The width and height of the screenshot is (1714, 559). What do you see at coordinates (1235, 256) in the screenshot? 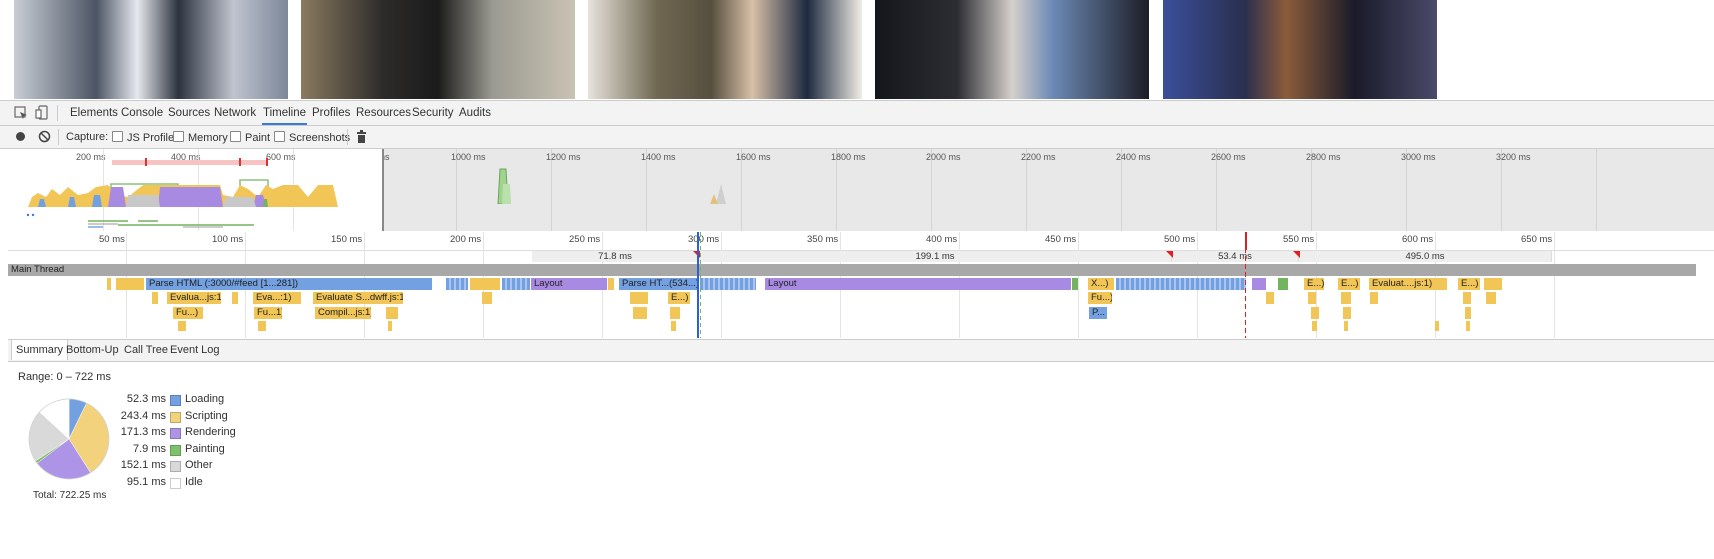
I see `frame-bar: 53.4 ms` at bounding box center [1235, 256].